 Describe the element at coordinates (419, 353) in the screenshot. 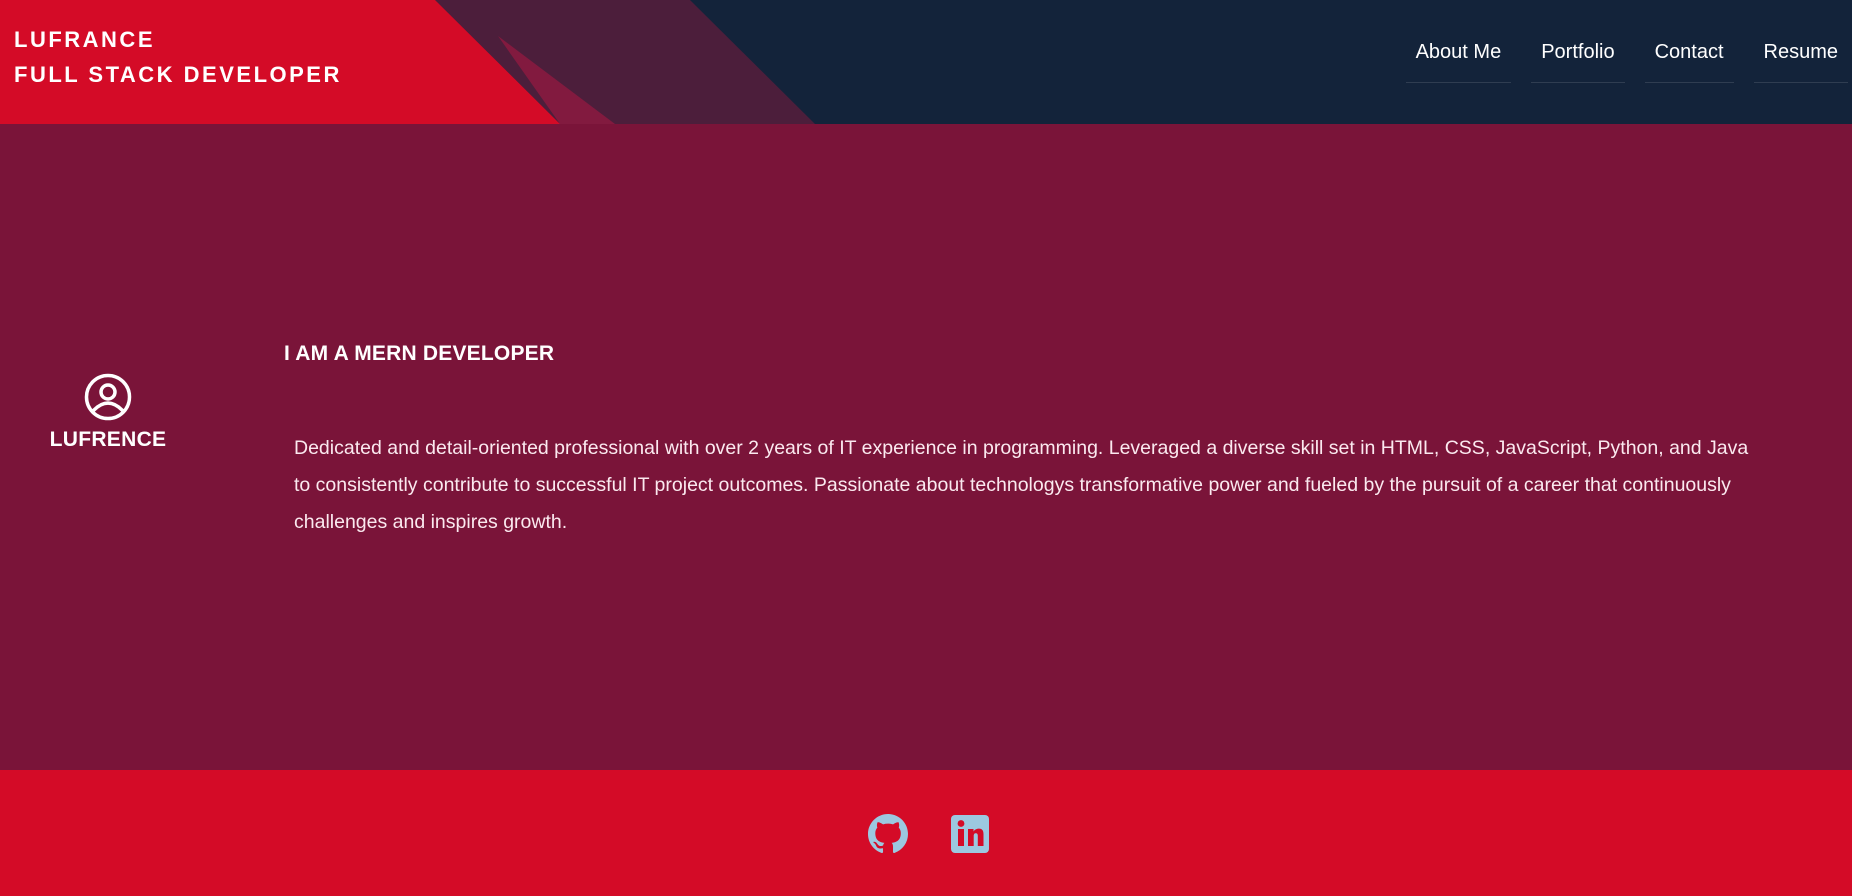

I see `about-headline: I AM A MERN DEVELOPER` at that location.